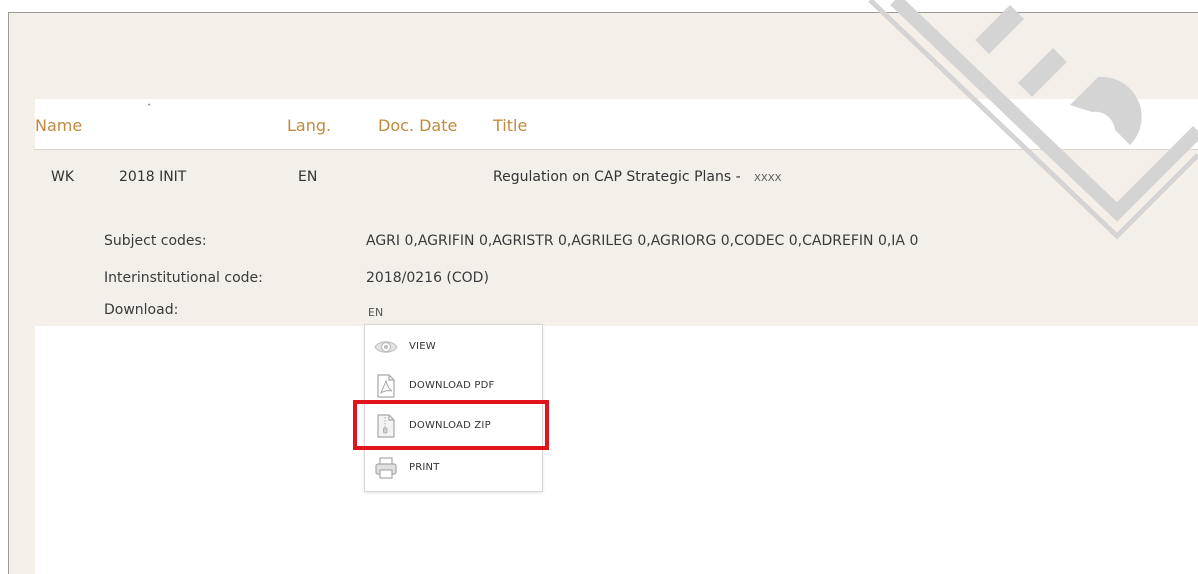  Describe the element at coordinates (616, 124) in the screenshot. I see `table-header` at that location.